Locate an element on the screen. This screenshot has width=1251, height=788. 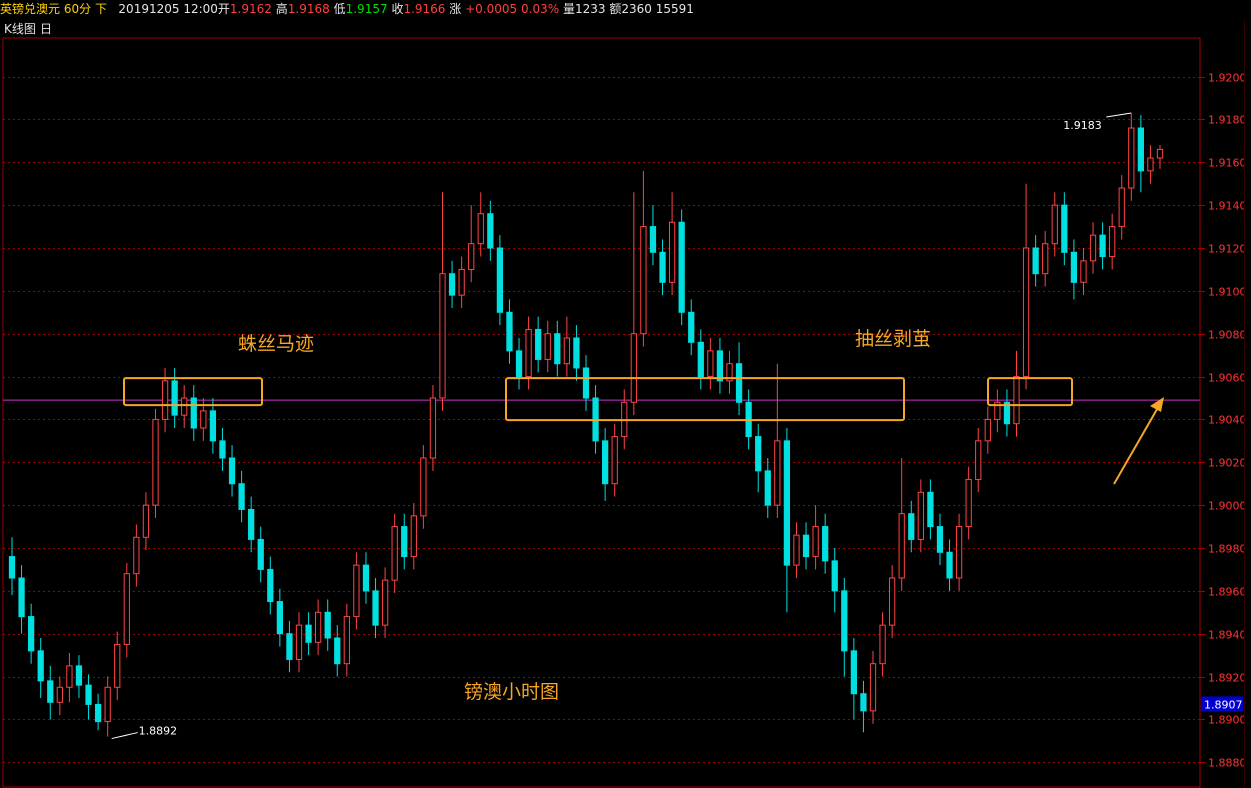
change-pct: 0.03% is located at coordinates (540, 9).